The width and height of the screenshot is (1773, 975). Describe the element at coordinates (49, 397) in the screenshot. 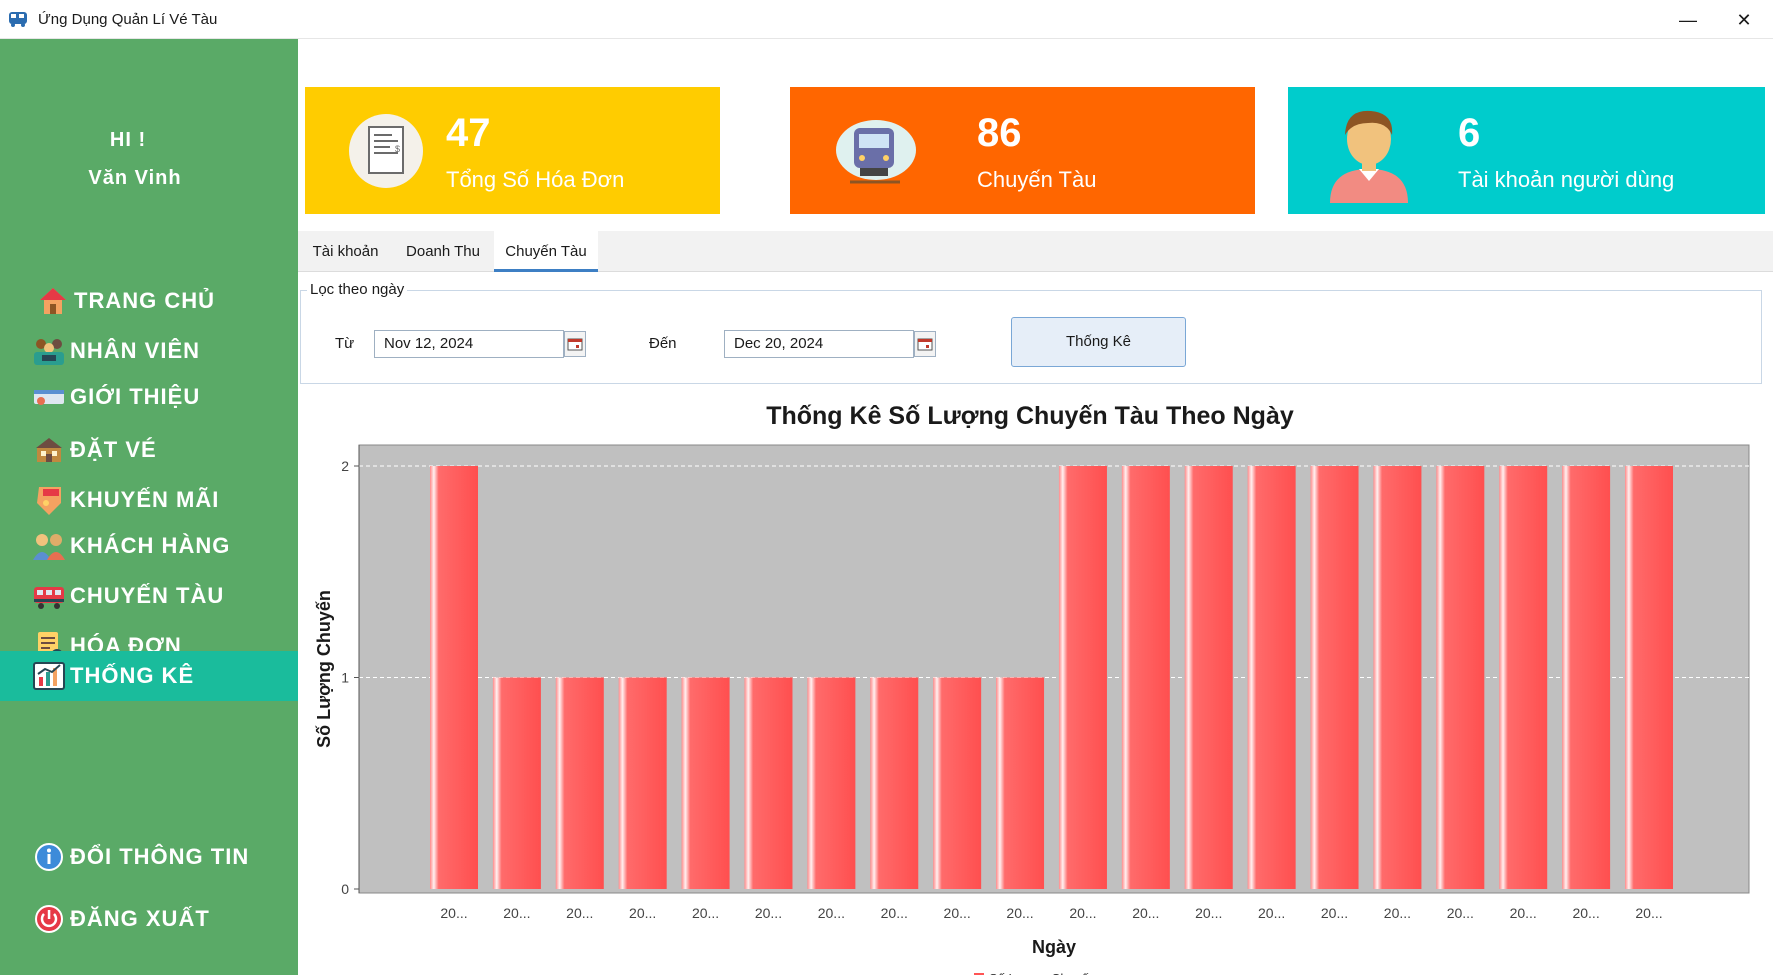

I see `intro-icon` at that location.